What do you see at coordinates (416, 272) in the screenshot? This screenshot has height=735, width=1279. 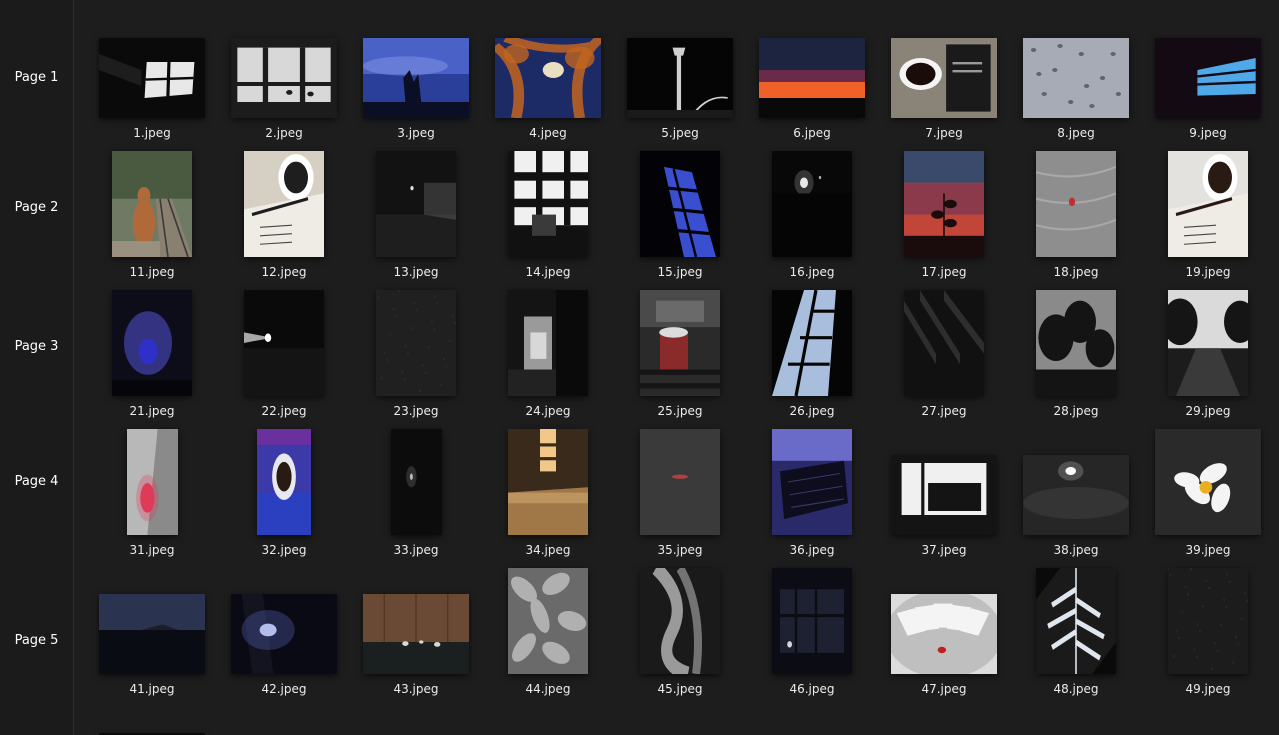 I see `thumbnail-filename: 13.jpeg` at bounding box center [416, 272].